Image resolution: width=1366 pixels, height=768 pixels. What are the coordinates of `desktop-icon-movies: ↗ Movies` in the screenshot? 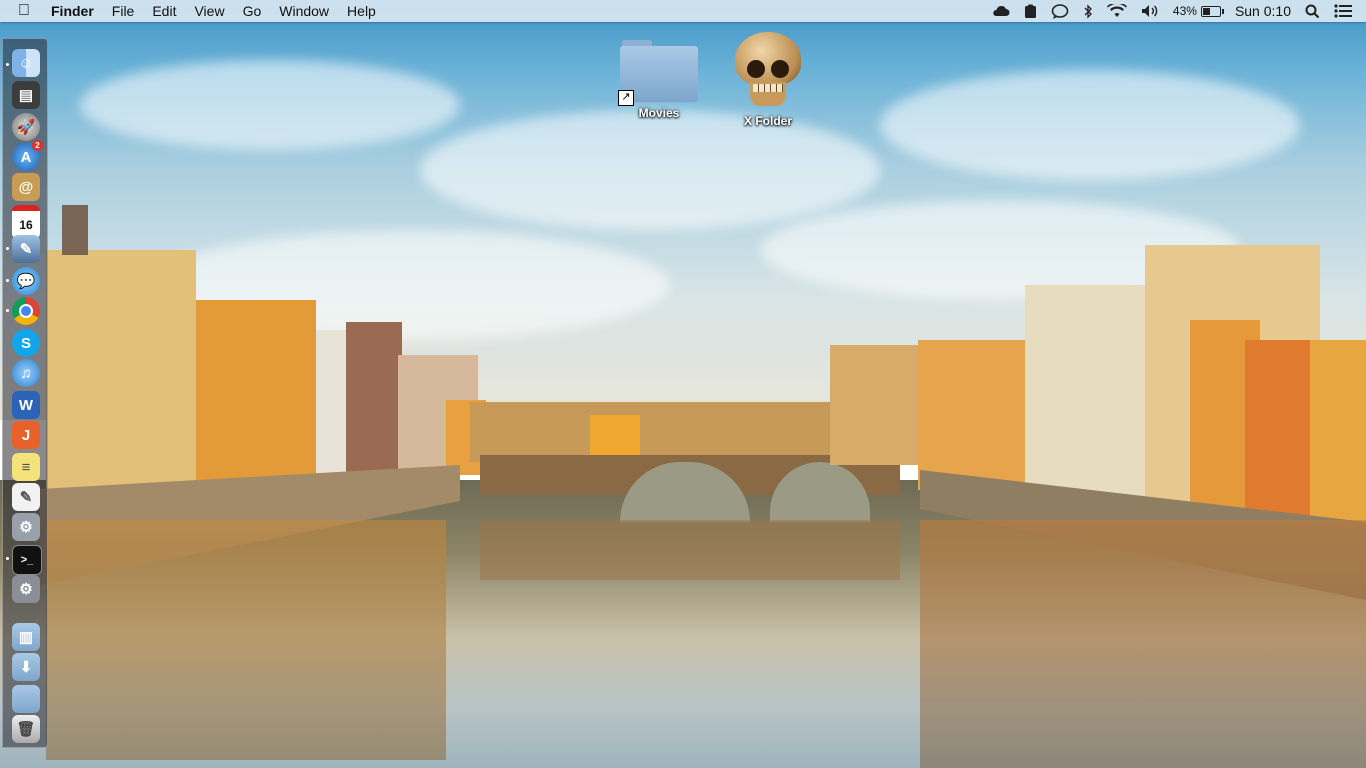 It's located at (659, 80).